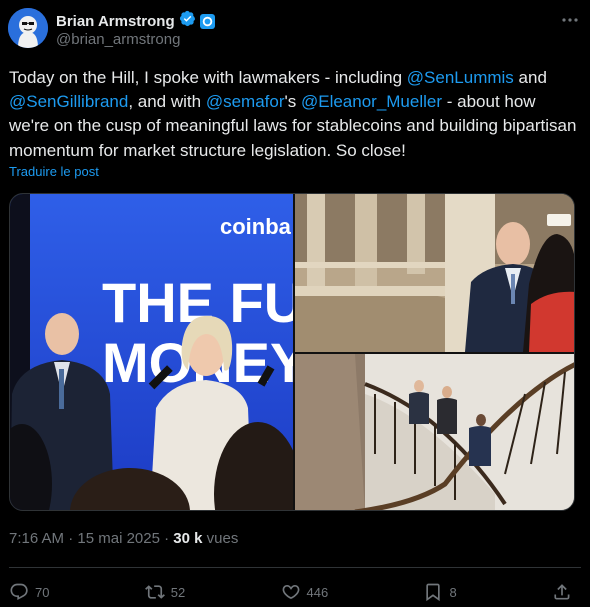 The width and height of the screenshot is (590, 607). What do you see at coordinates (371, 101) in the screenshot?
I see `mention-link: @Eleanor_Mueller` at bounding box center [371, 101].